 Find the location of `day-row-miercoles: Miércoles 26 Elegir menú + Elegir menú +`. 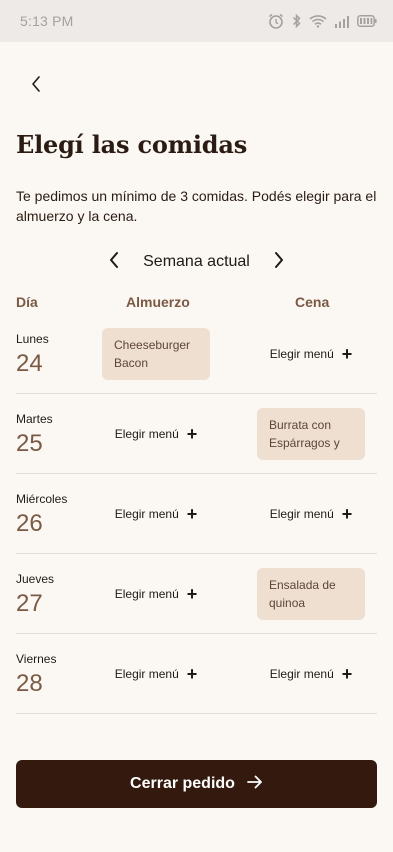

day-row-miercoles: Miércoles 26 Elegir menú + Elegir menú + is located at coordinates (196, 514).